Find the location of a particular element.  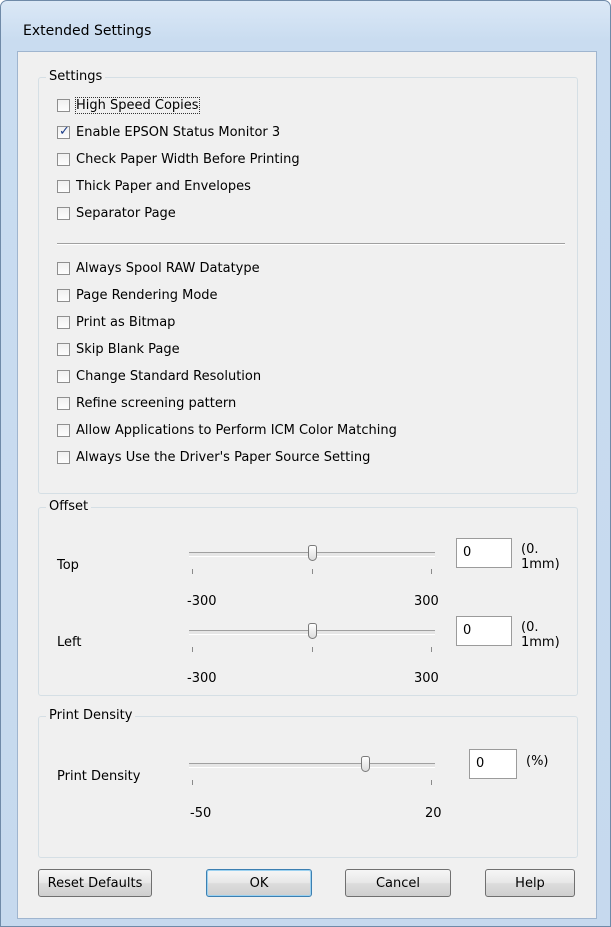

top-offset-unit: (0. 1mm) is located at coordinates (540, 557).